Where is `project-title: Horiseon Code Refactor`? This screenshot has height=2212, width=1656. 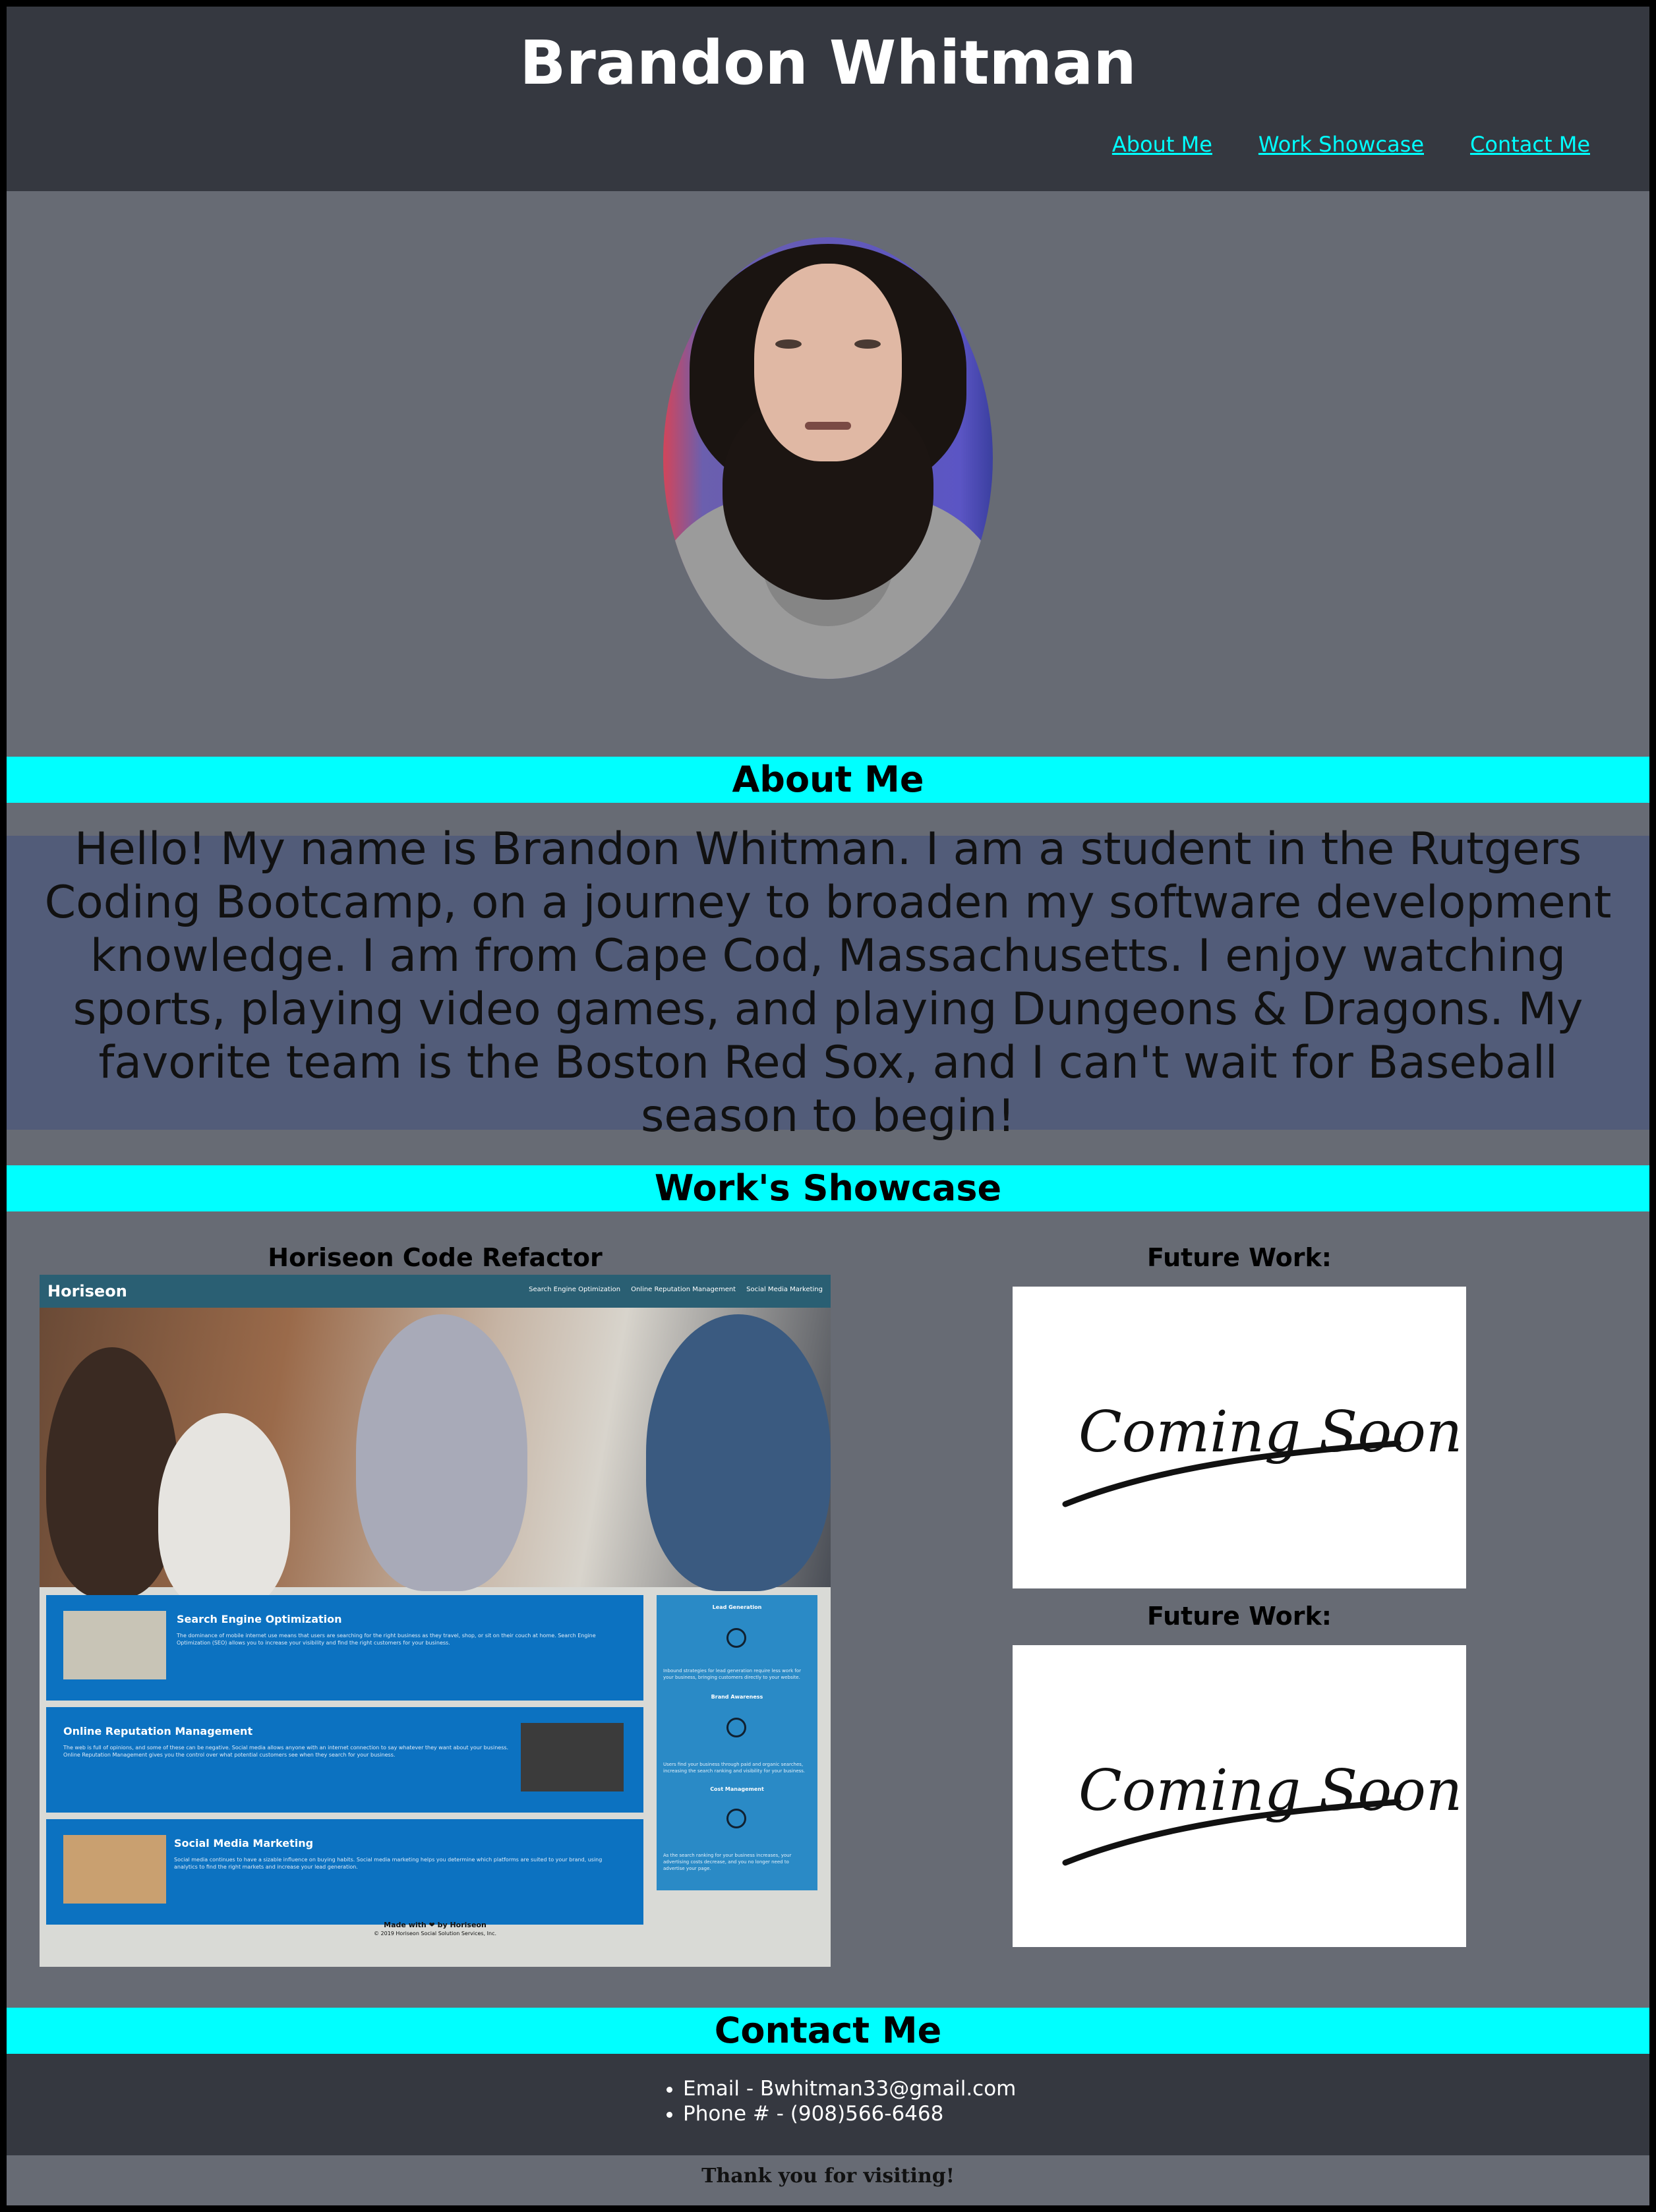 project-title: Horiseon Code Refactor is located at coordinates (435, 1257).